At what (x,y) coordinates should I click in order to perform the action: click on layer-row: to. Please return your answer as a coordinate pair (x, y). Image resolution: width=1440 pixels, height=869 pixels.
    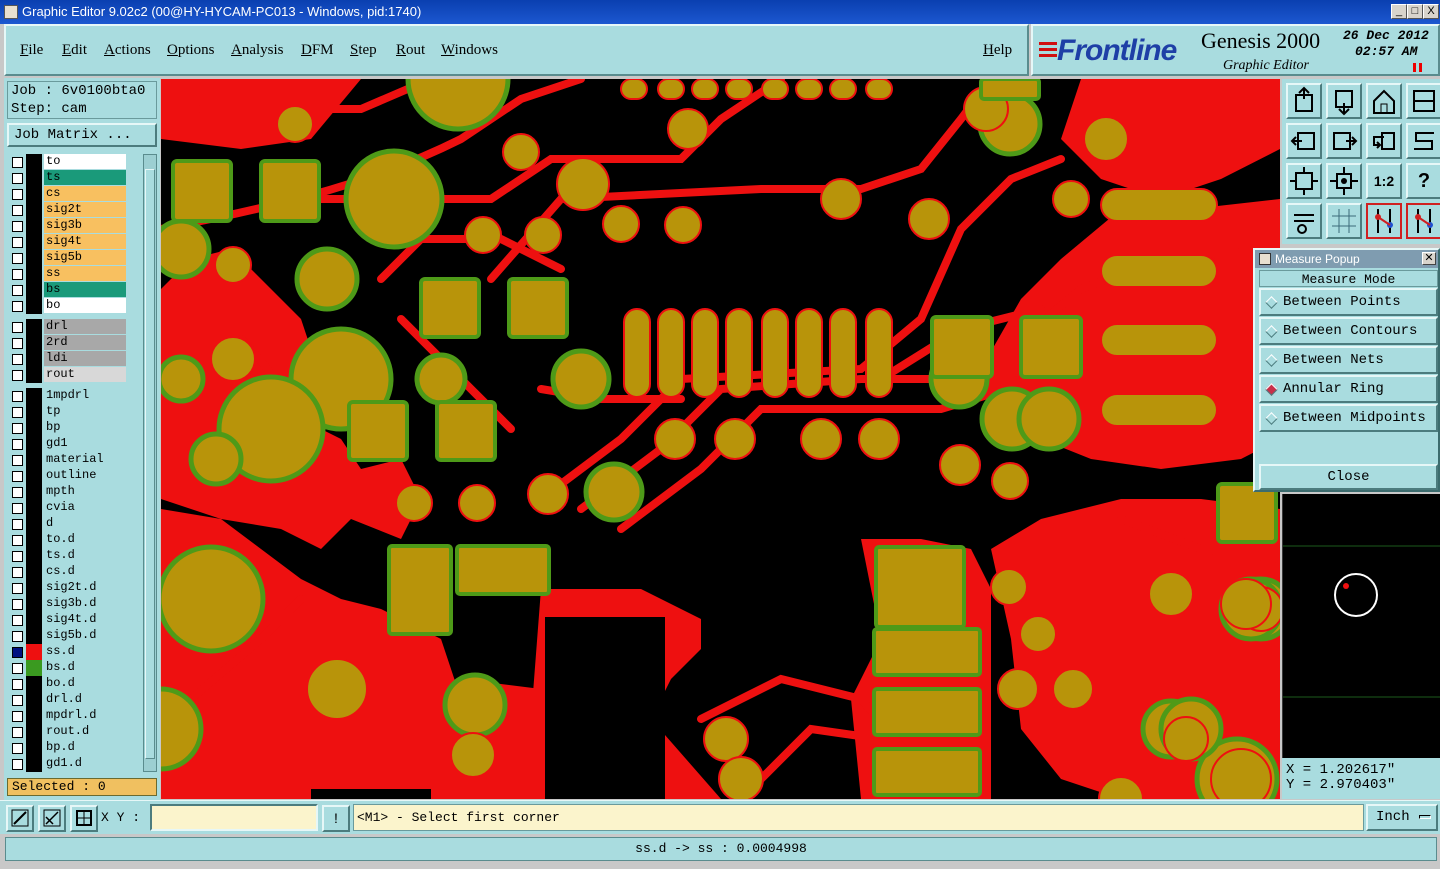
    Looking at the image, I should click on (74, 162).